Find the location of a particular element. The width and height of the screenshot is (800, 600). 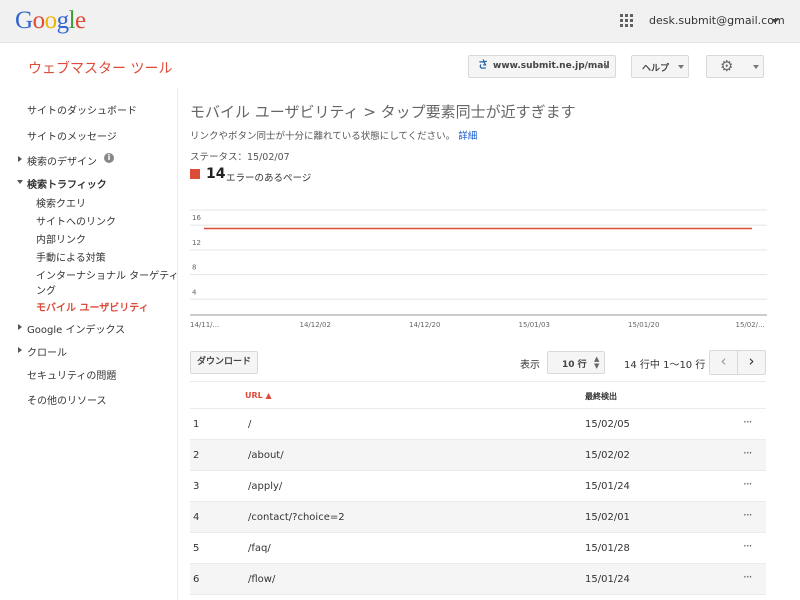

error-count: 14 is located at coordinates (216, 174).